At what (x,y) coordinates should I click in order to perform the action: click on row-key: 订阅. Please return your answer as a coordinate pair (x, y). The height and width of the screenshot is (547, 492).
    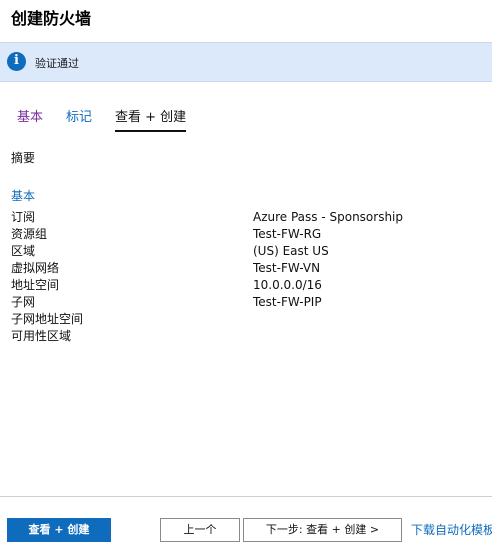
    Looking at the image, I should click on (23, 217).